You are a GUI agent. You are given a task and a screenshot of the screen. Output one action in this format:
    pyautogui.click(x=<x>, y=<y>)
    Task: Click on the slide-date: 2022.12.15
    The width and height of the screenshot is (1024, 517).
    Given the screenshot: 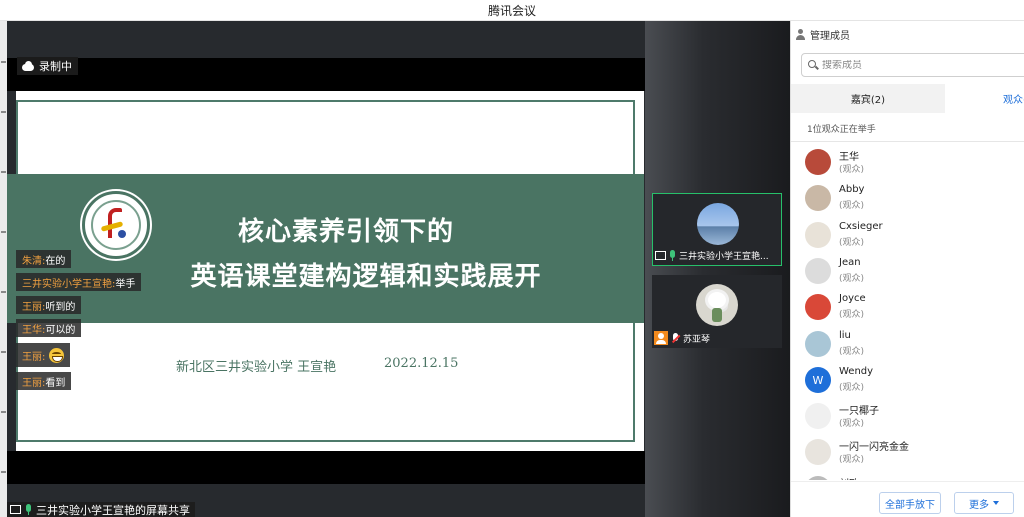 What is the action you would take?
    pyautogui.click(x=421, y=363)
    